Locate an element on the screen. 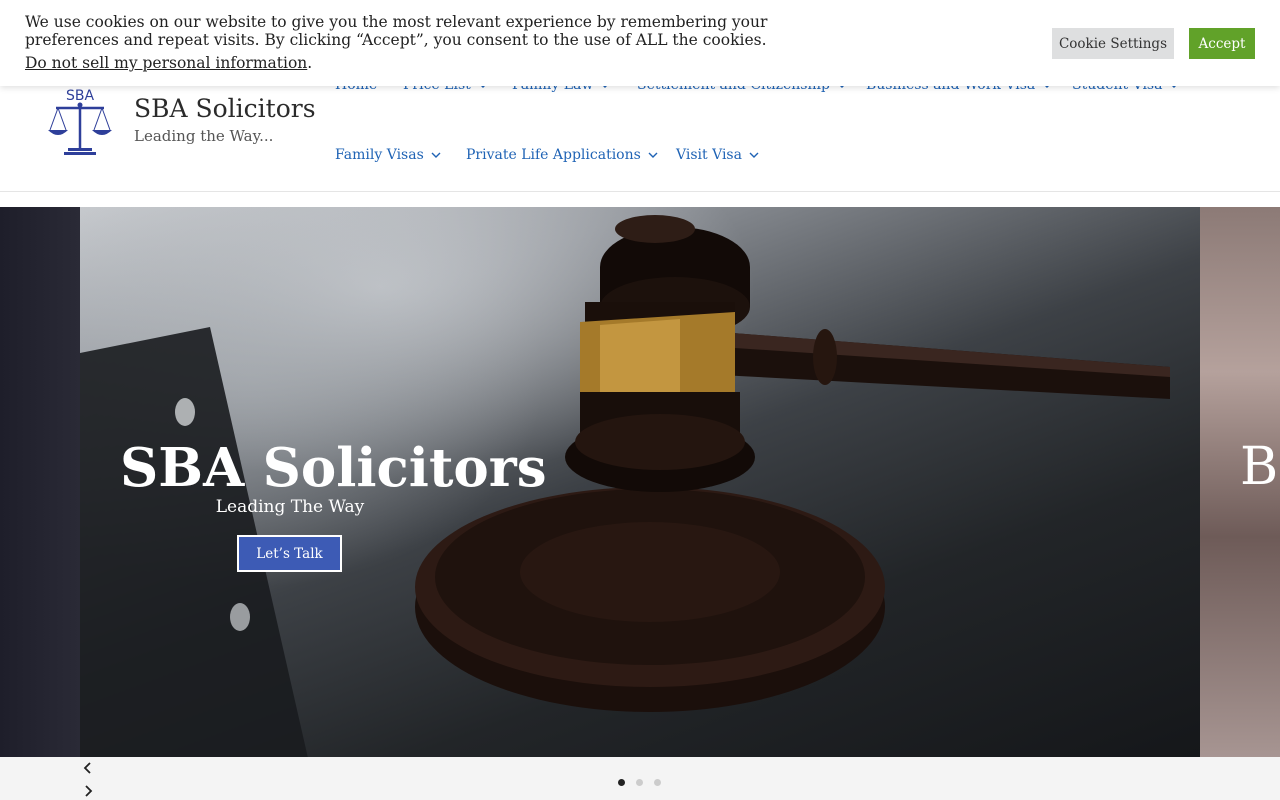  accept-cookies-button: Accept is located at coordinates (1222, 43).